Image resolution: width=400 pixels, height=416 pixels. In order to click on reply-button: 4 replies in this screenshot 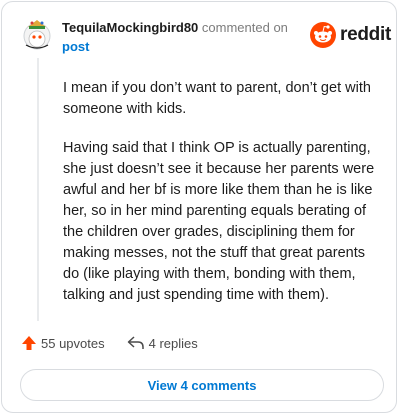, I will do `click(162, 343)`.